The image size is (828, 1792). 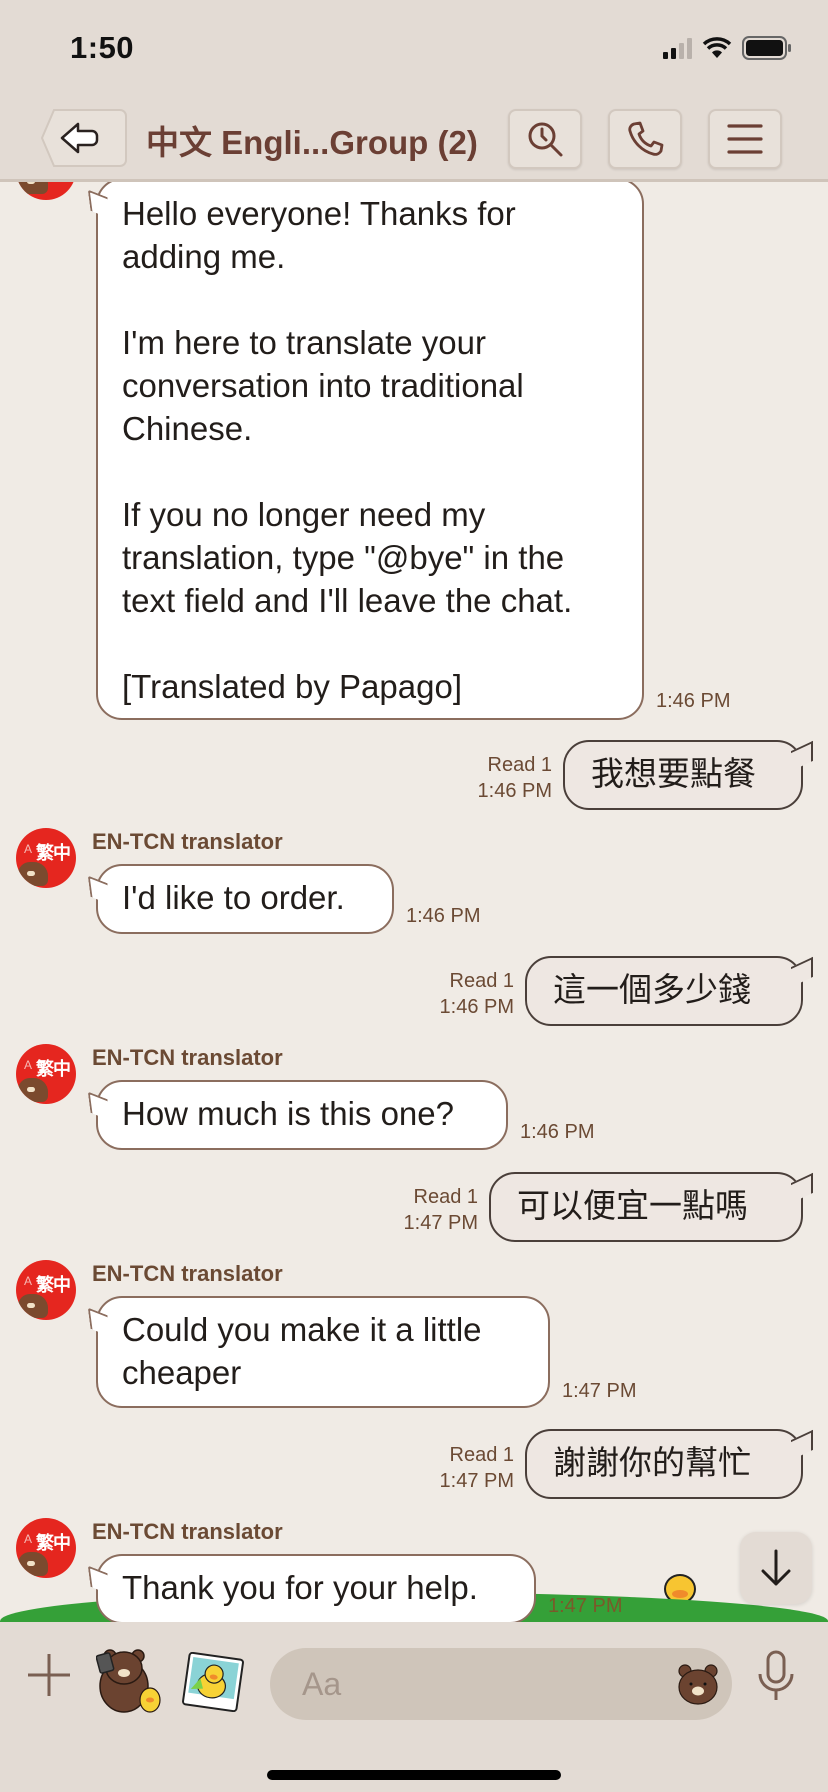 I want to click on call-button, so click(x=645, y=139).